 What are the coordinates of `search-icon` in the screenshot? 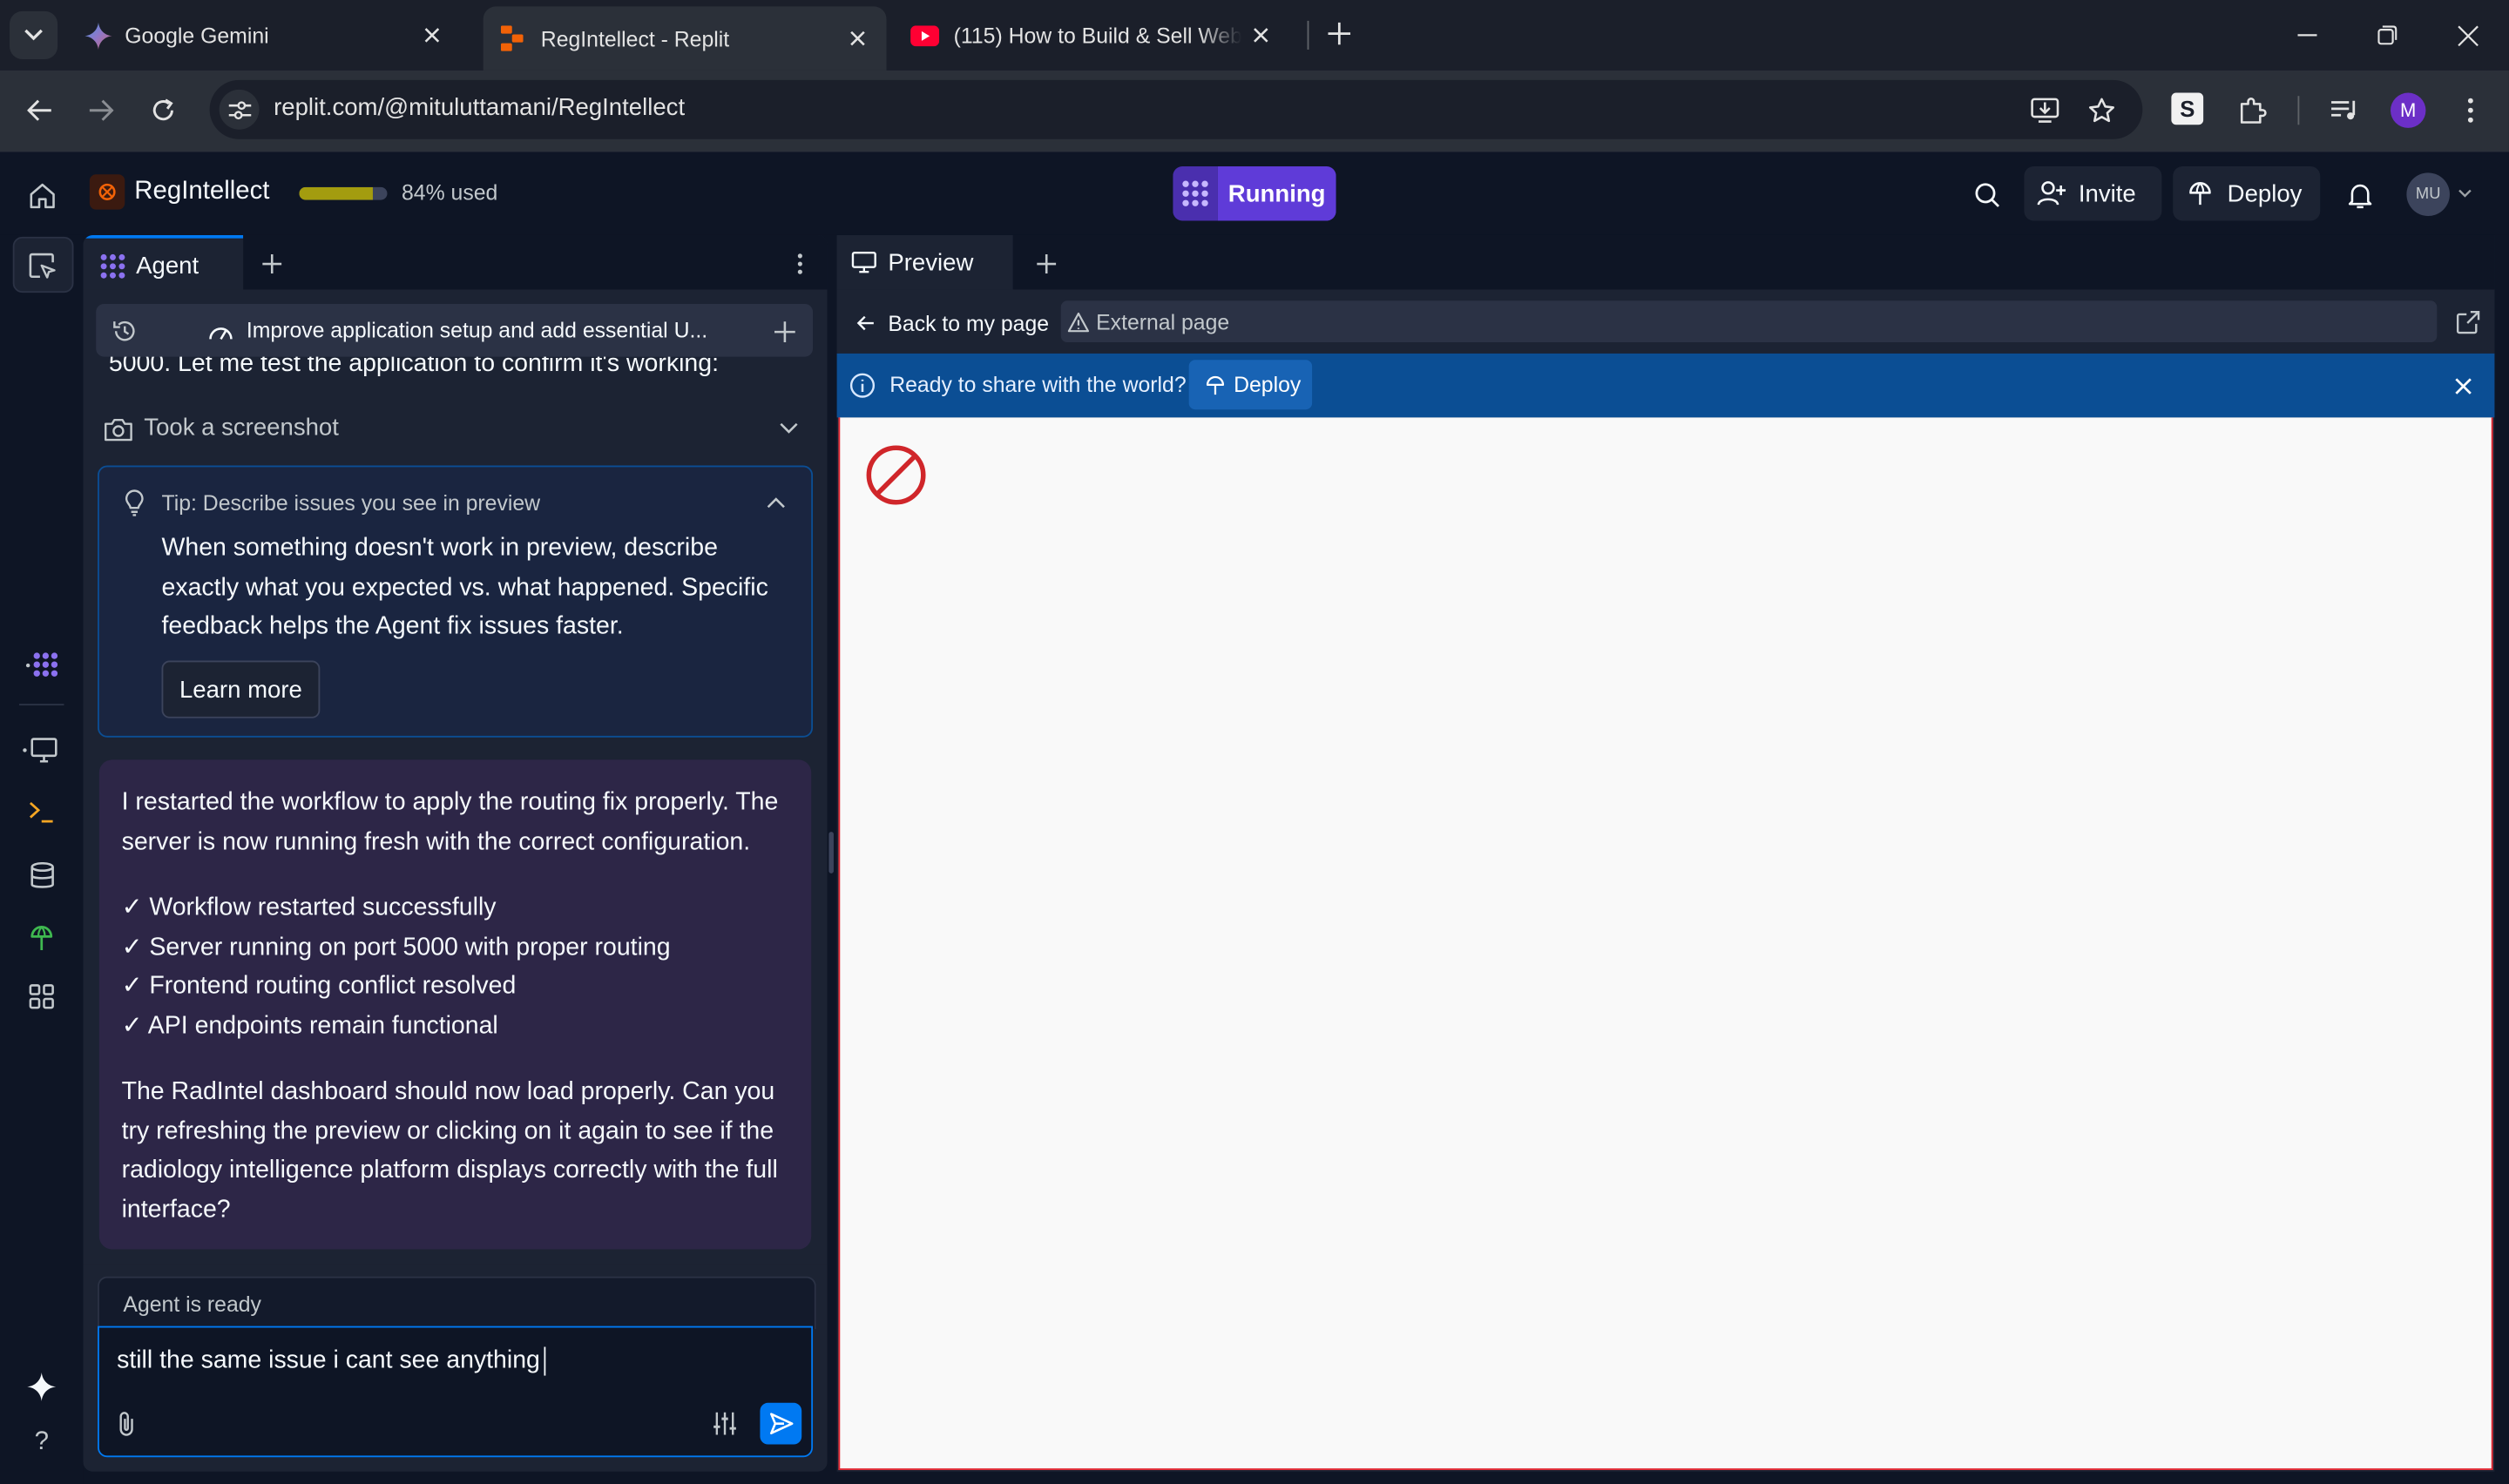 It's located at (1987, 195).